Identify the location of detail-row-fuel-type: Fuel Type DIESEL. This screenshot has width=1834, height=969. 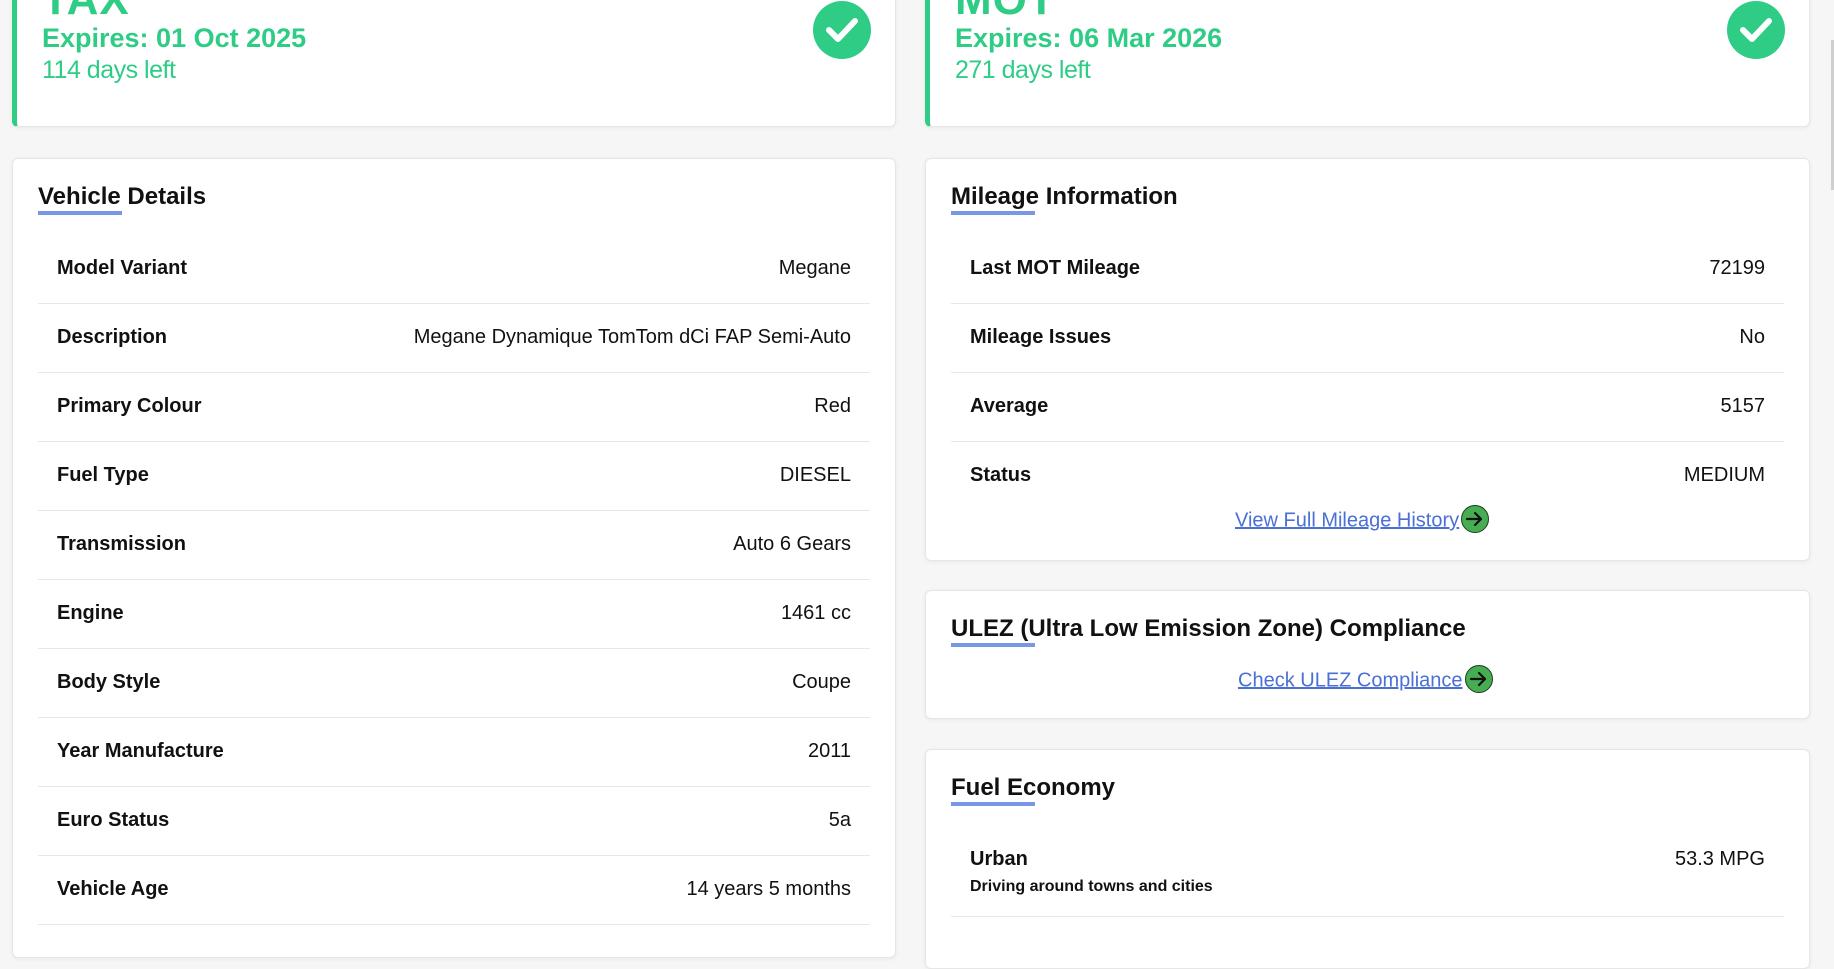
(454, 476).